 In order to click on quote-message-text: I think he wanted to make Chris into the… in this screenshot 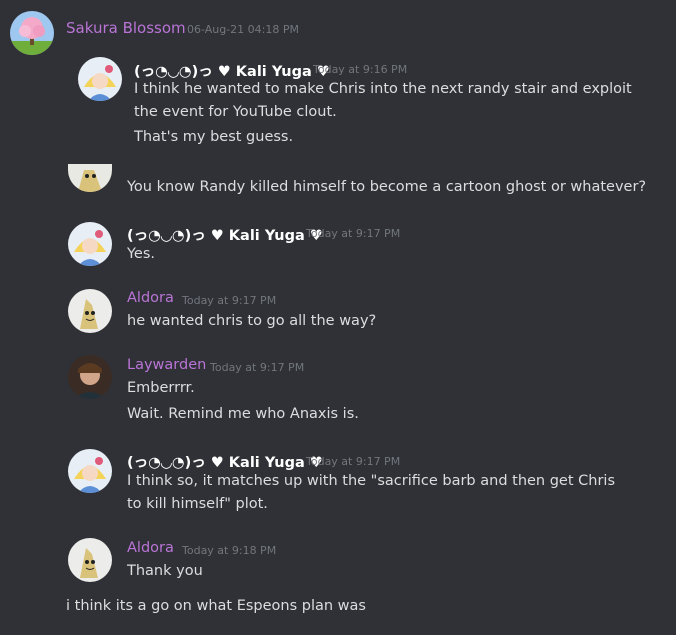, I will do `click(383, 100)`.